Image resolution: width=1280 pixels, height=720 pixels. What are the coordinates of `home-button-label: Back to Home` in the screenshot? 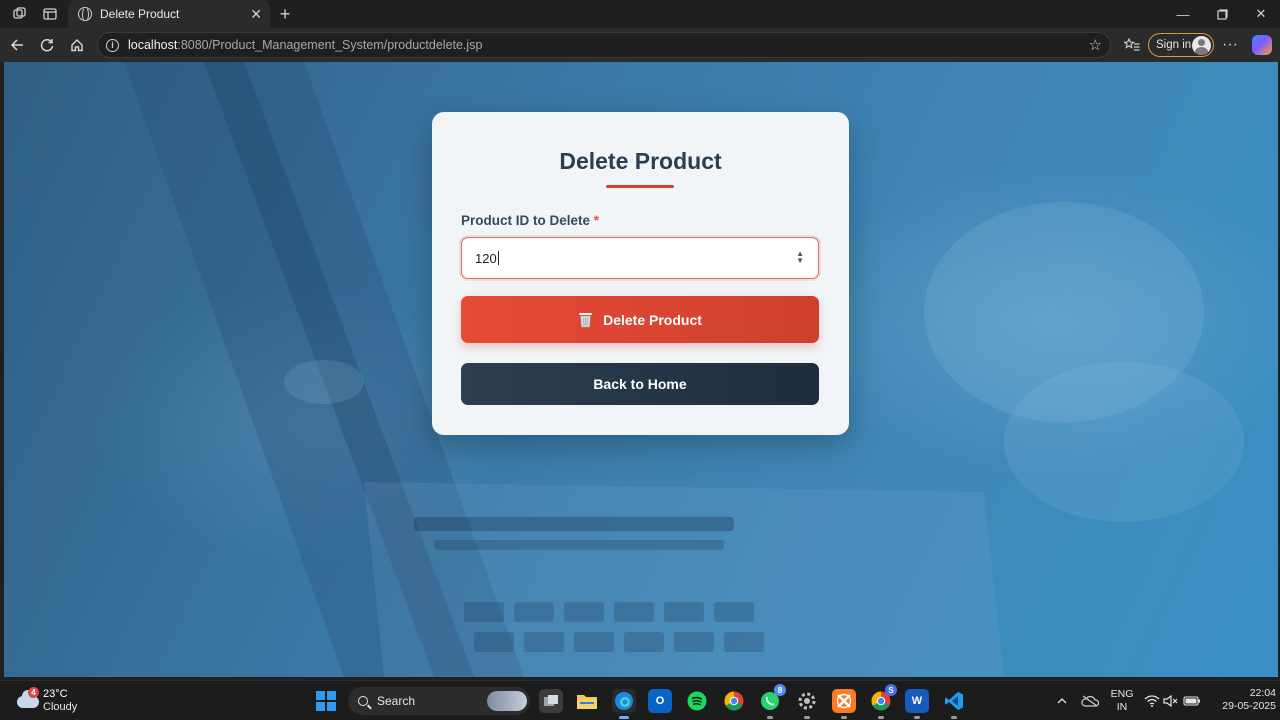 It's located at (640, 384).